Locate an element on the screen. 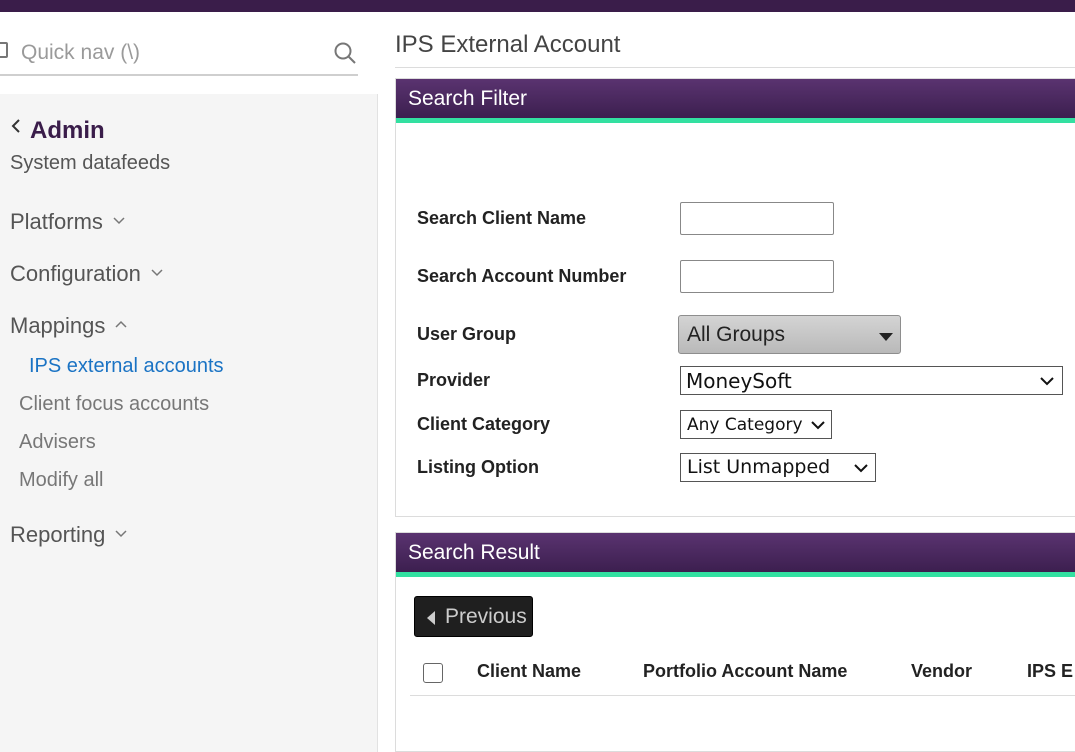 This screenshot has height=752, width=1075. column-header-portfolio-account-name: Portfolio Account Name is located at coordinates (745, 671).